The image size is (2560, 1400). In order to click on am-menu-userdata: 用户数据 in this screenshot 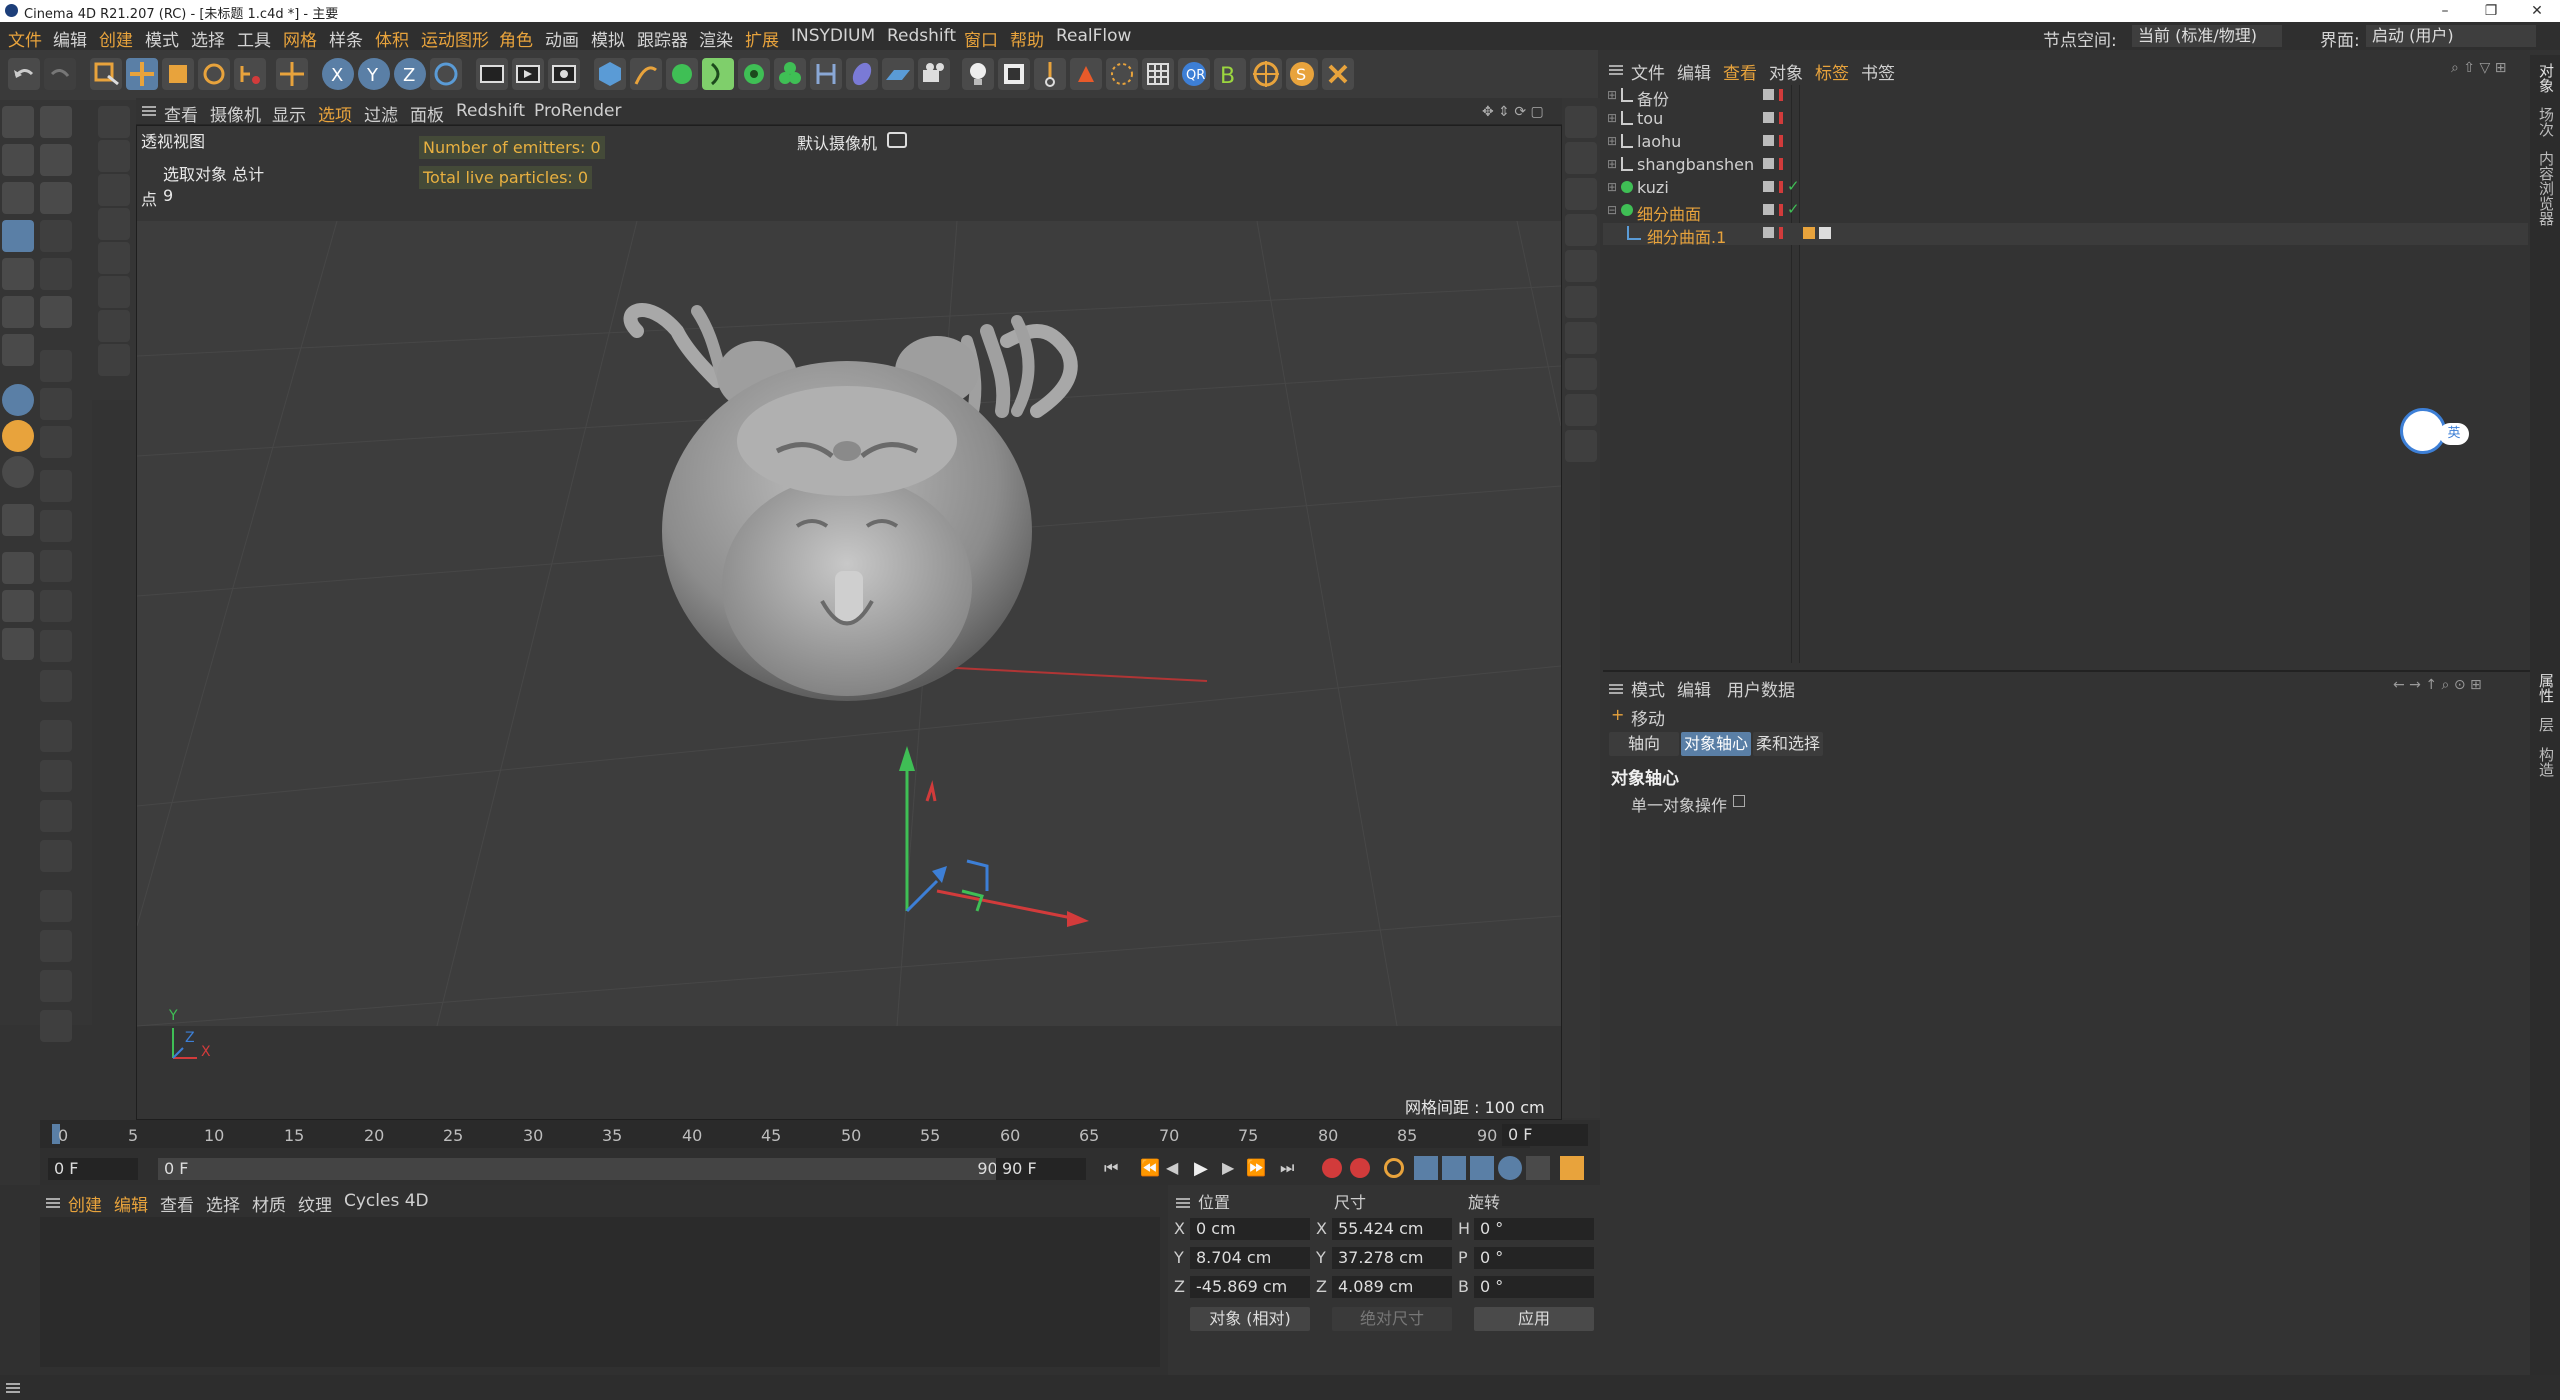, I will do `click(1761, 688)`.